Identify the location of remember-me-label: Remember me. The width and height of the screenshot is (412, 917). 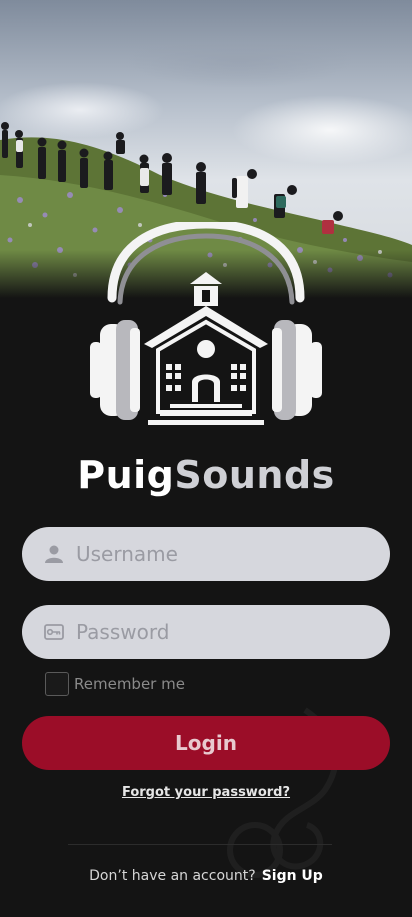
(129, 684).